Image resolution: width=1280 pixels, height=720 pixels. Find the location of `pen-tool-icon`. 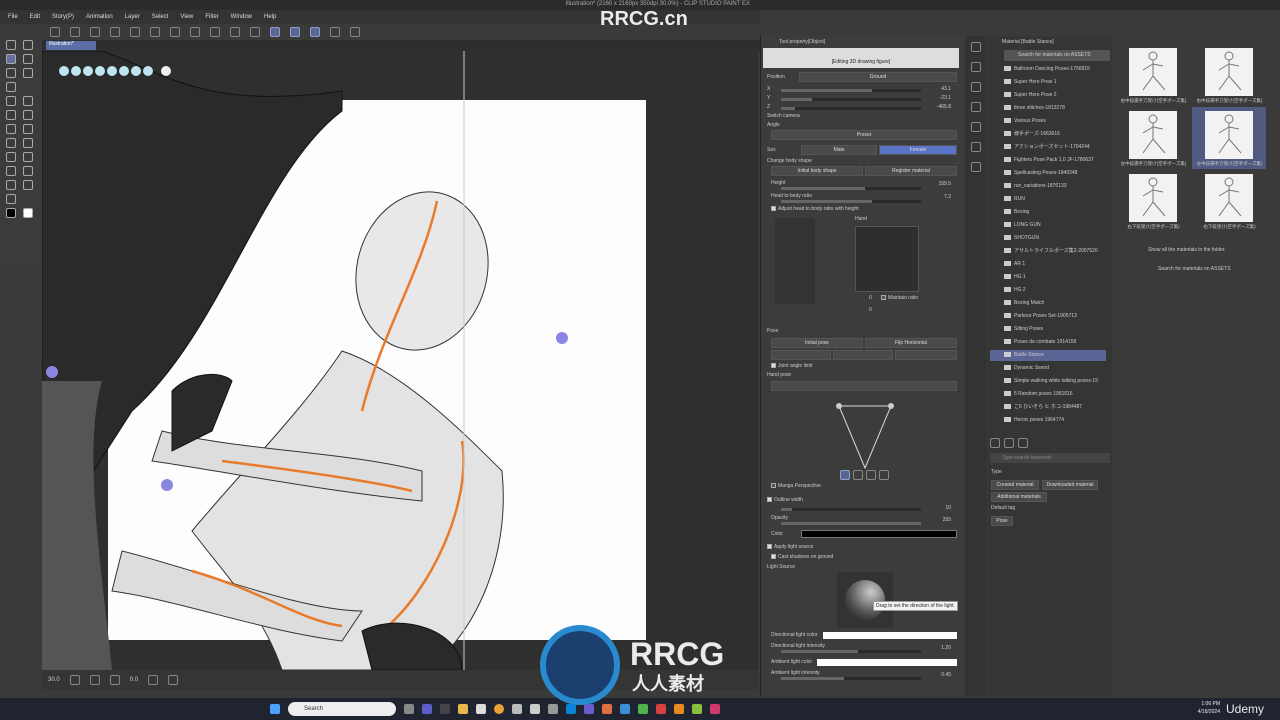

pen-tool-icon is located at coordinates (11, 101).